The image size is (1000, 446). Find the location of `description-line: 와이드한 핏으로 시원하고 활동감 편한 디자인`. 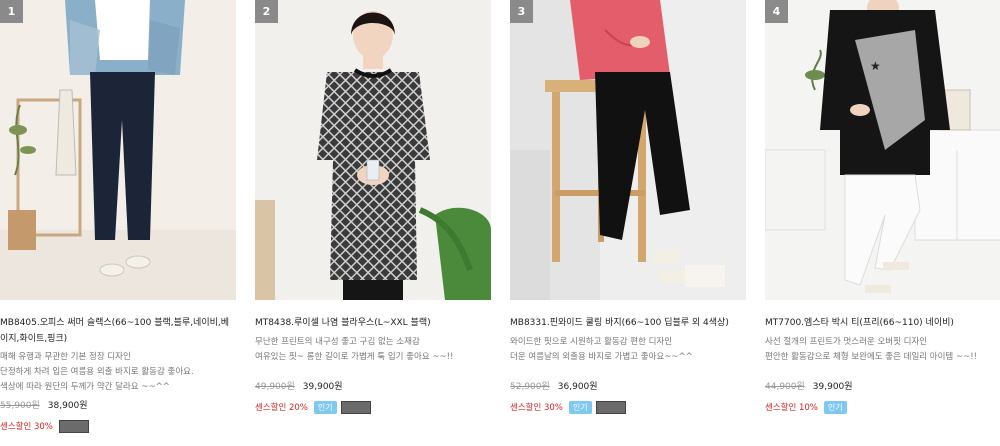

description-line: 와이드한 핏으로 시원하고 활동감 편한 디자인 is located at coordinates (591, 342).